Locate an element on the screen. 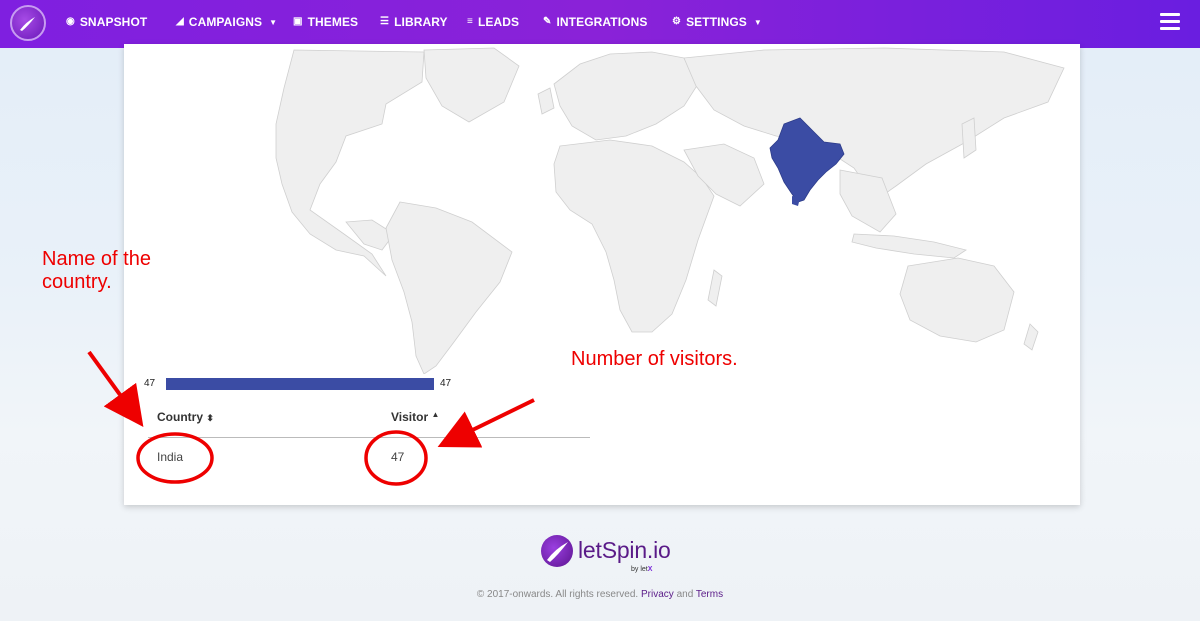 The height and width of the screenshot is (621, 1200). visitor-column-header: Visitor ▲ is located at coordinates (415, 417).